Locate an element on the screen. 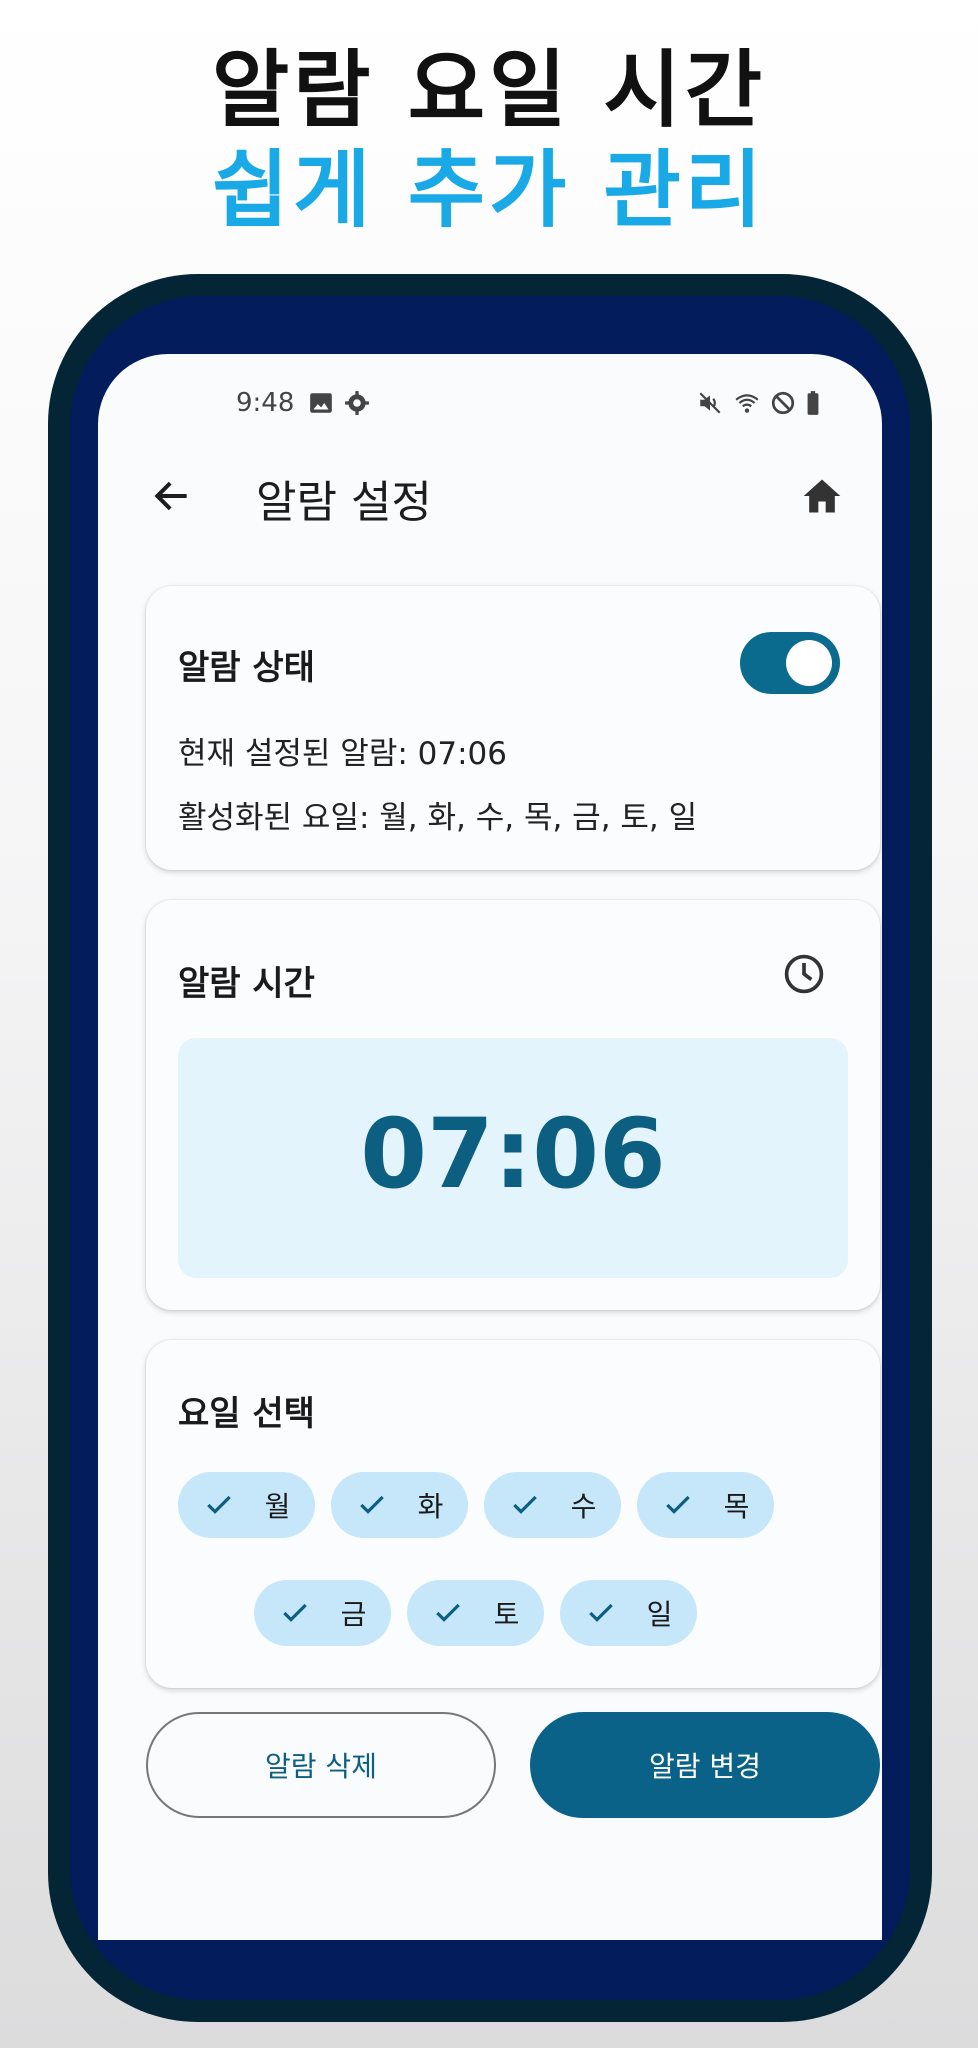  headline-line-2: 쉽게 추가 관리 is located at coordinates (489, 190).